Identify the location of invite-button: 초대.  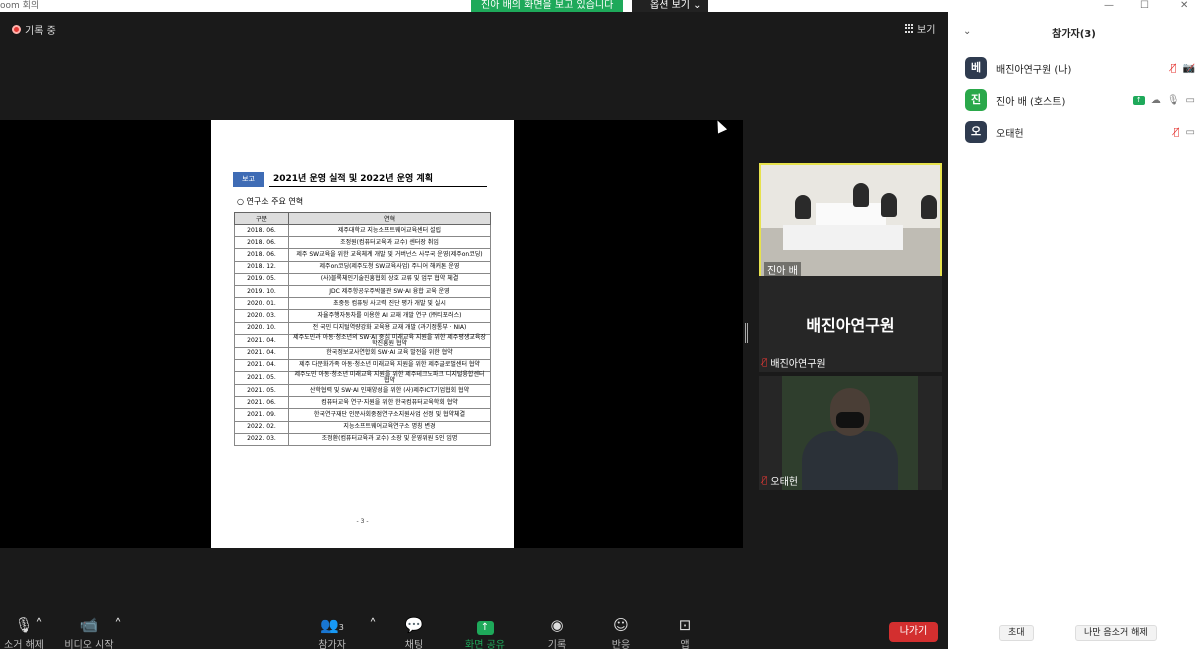
(1016, 633).